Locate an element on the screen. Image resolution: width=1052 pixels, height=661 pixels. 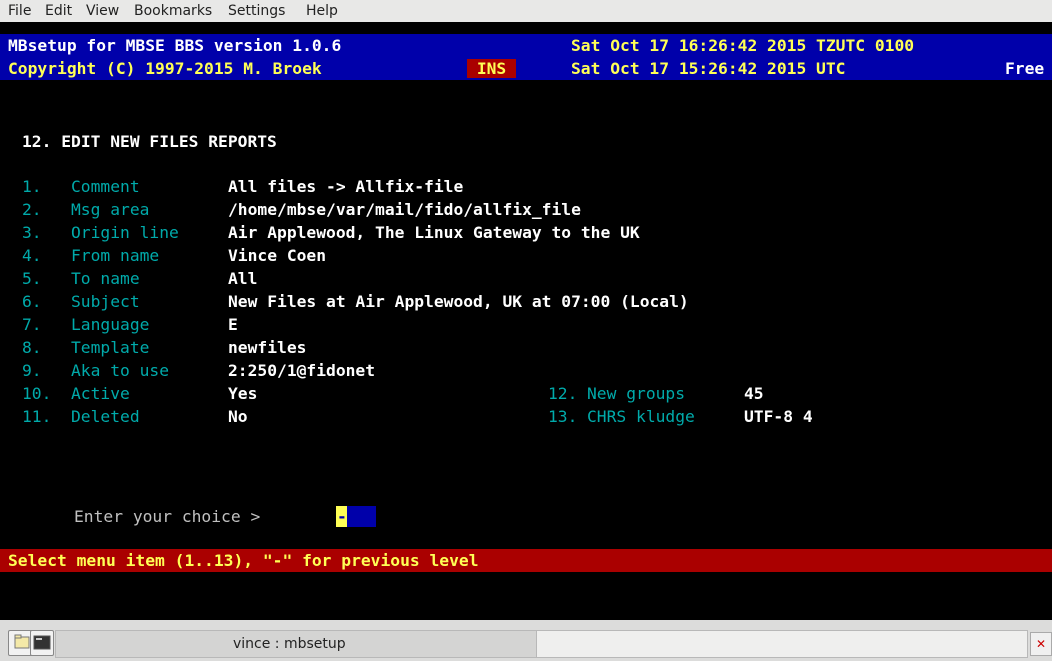
field-row: 5. To name All is located at coordinates (139, 278).